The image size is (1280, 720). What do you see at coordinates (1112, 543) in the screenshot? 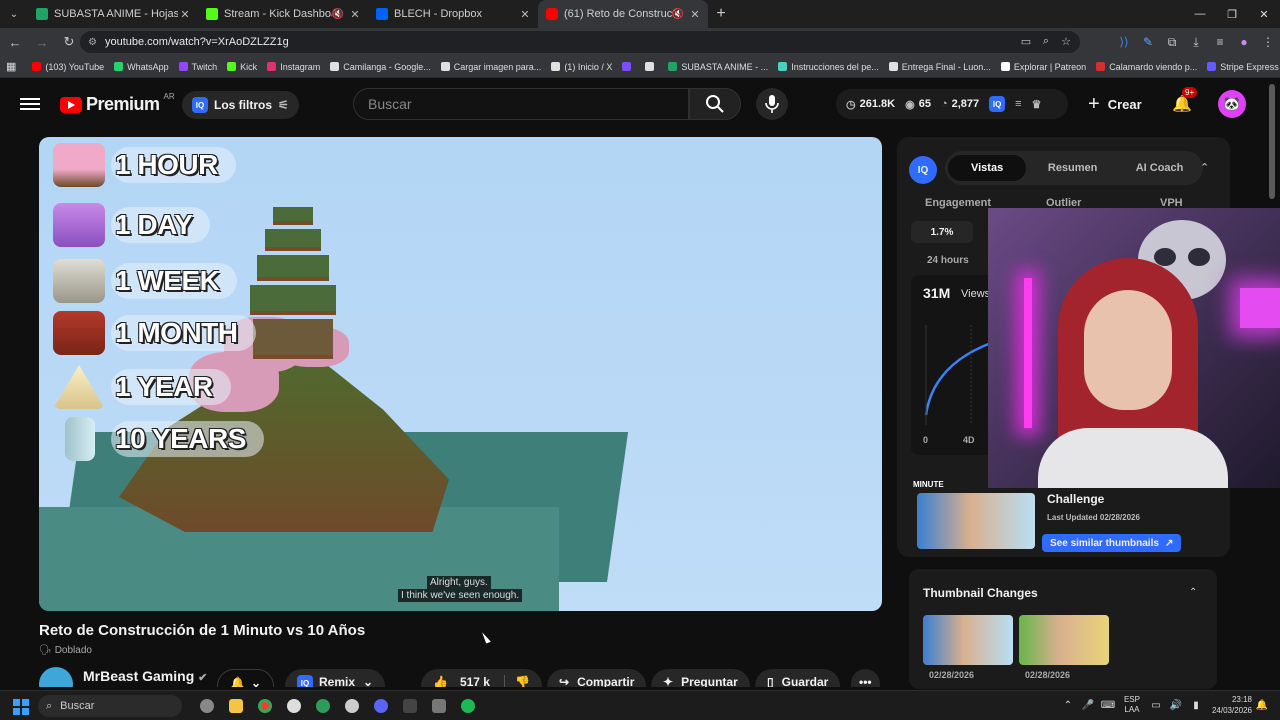
I see `see-similar-thumbnails-button: See similar thumbnails ↗` at bounding box center [1112, 543].